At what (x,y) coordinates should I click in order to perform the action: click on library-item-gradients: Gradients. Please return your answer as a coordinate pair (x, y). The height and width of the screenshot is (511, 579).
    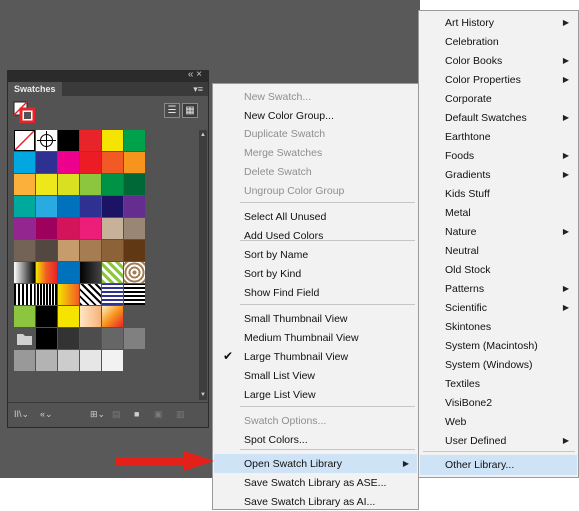
    Looking at the image, I should click on (468, 175).